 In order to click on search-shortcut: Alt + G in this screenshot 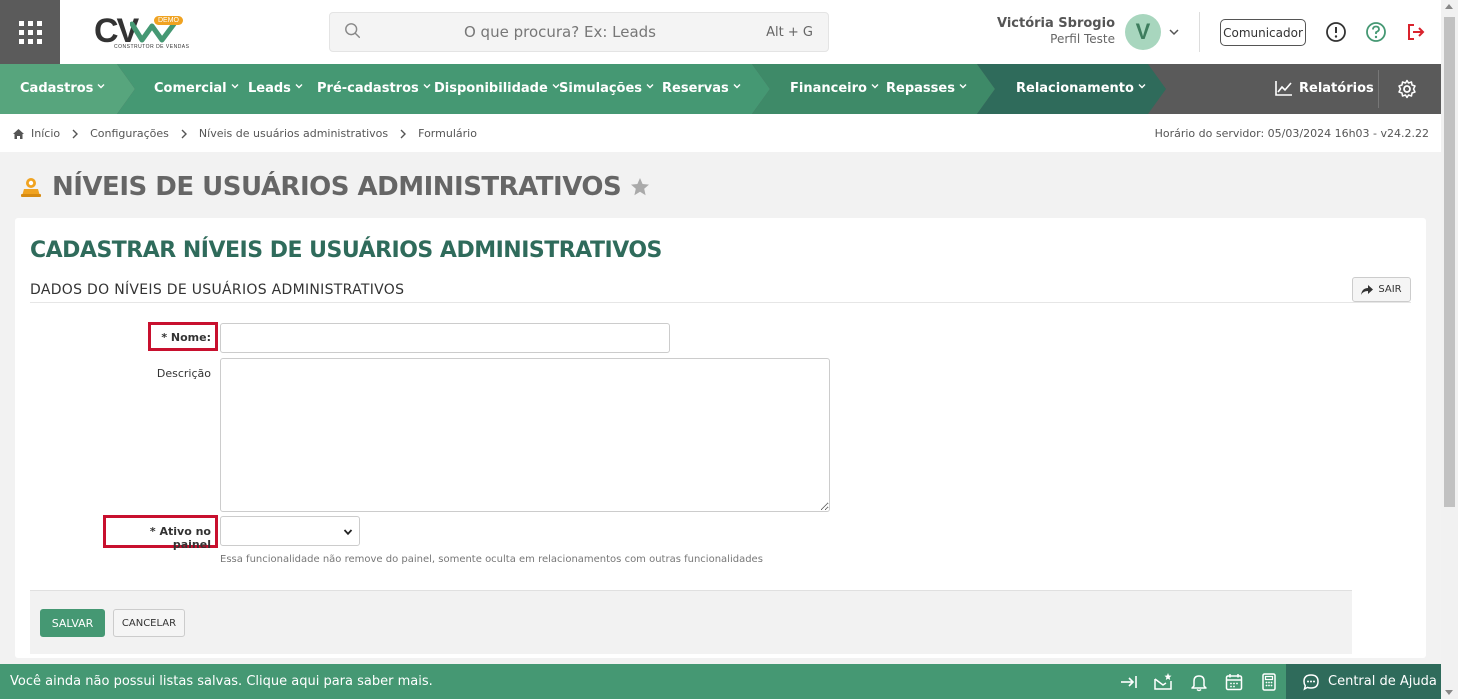, I will do `click(789, 32)`.